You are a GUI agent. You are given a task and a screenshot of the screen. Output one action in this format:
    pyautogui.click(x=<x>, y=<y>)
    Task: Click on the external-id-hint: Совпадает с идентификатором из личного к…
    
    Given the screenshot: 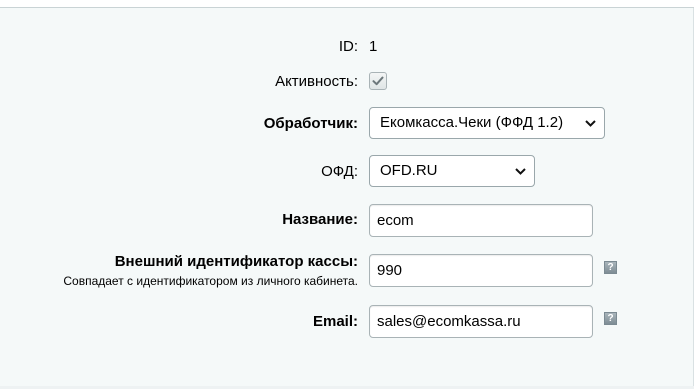 What is the action you would take?
    pyautogui.click(x=210, y=281)
    